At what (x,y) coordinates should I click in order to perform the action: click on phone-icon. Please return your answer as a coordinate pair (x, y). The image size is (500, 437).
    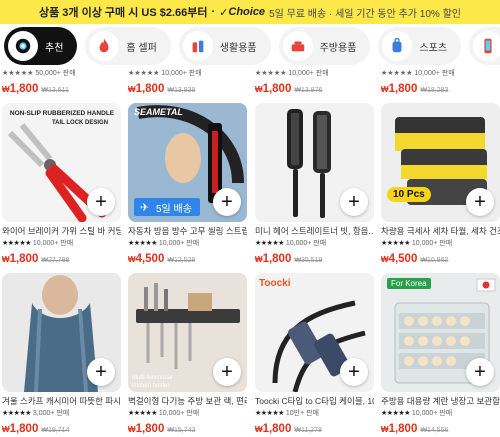
    Looking at the image, I should click on (486, 46).